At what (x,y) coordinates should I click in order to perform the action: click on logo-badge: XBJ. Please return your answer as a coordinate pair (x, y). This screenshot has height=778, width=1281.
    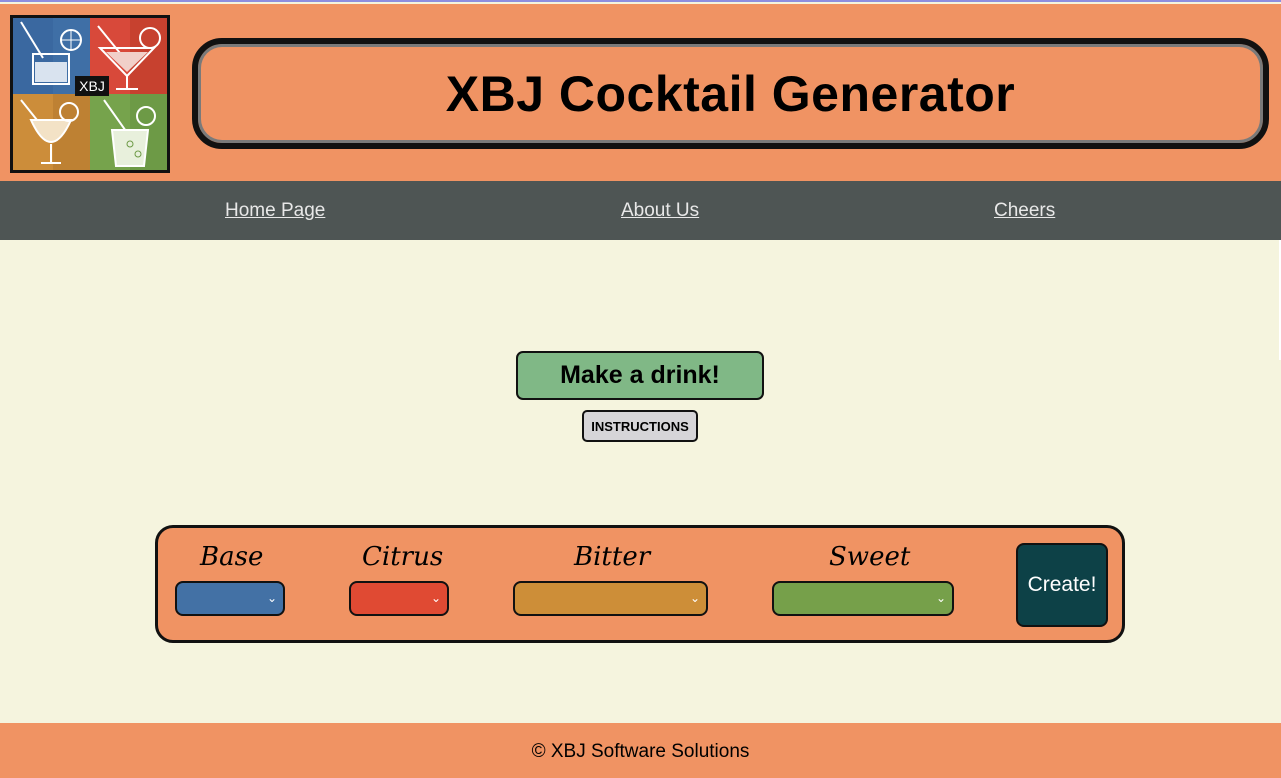
    Looking at the image, I should click on (92, 86).